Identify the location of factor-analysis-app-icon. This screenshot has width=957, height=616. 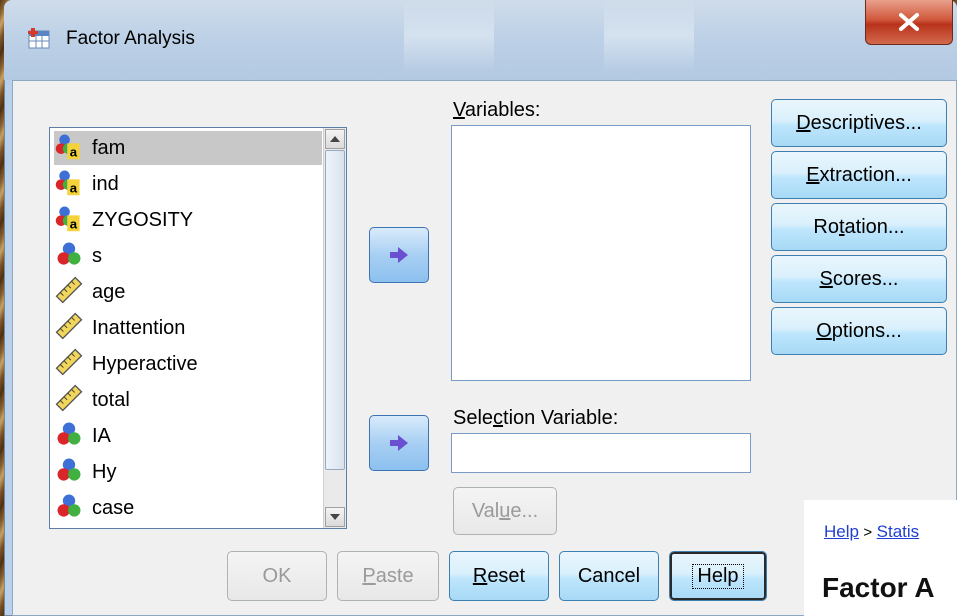
(39, 38).